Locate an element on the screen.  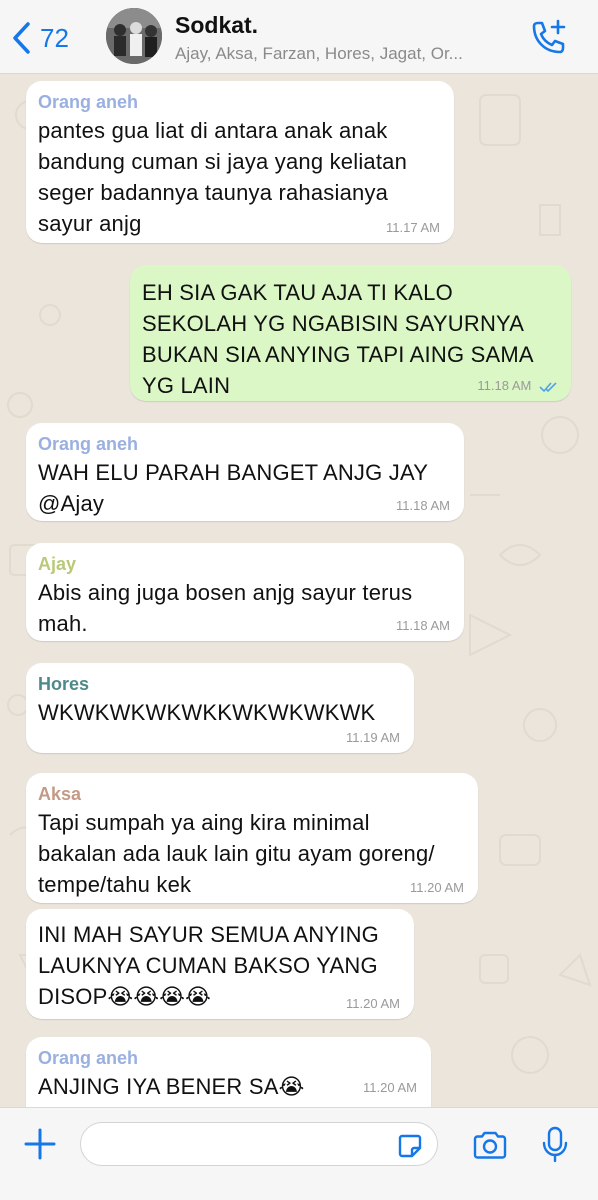
sticker-icon is located at coordinates (410, 1146).